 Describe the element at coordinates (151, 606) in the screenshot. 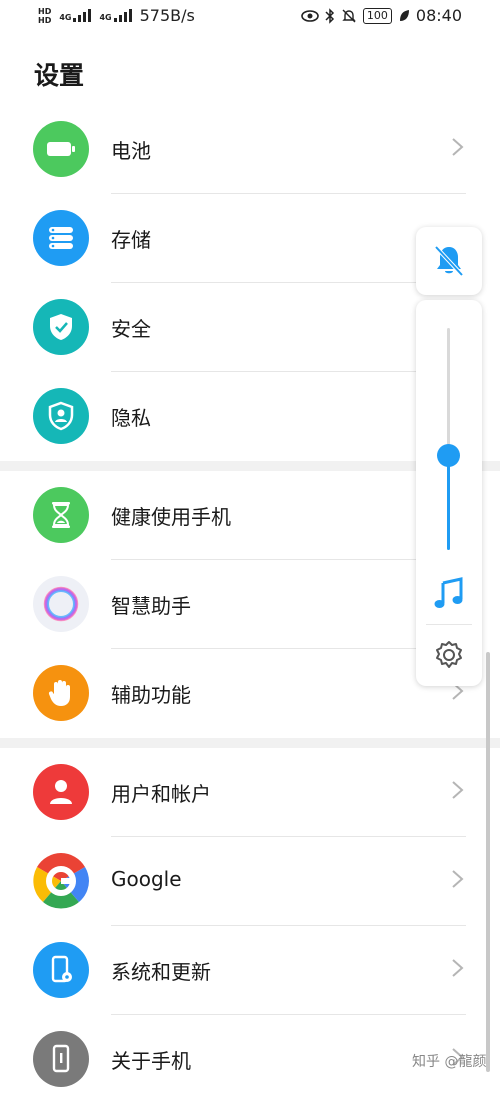

I see `settings-item-label: 智慧助手` at that location.